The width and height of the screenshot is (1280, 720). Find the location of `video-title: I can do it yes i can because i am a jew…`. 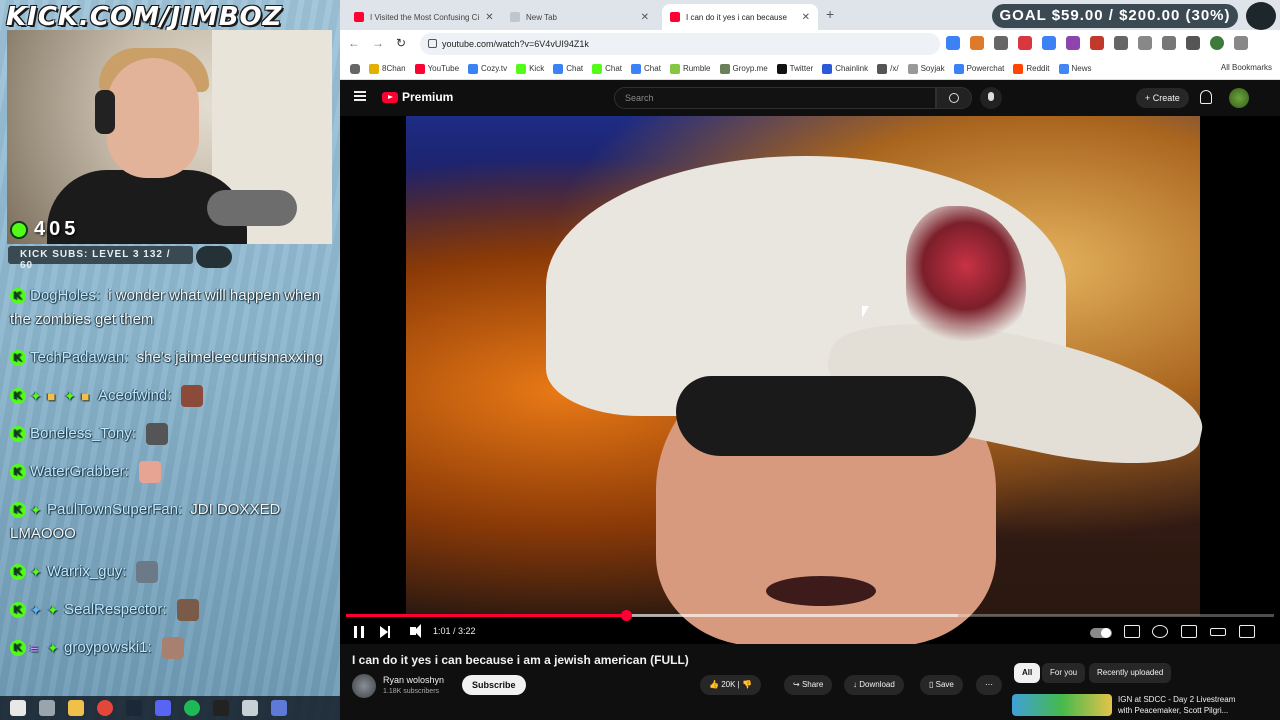

video-title: I can do it yes i can because i am a jew… is located at coordinates (520, 660).